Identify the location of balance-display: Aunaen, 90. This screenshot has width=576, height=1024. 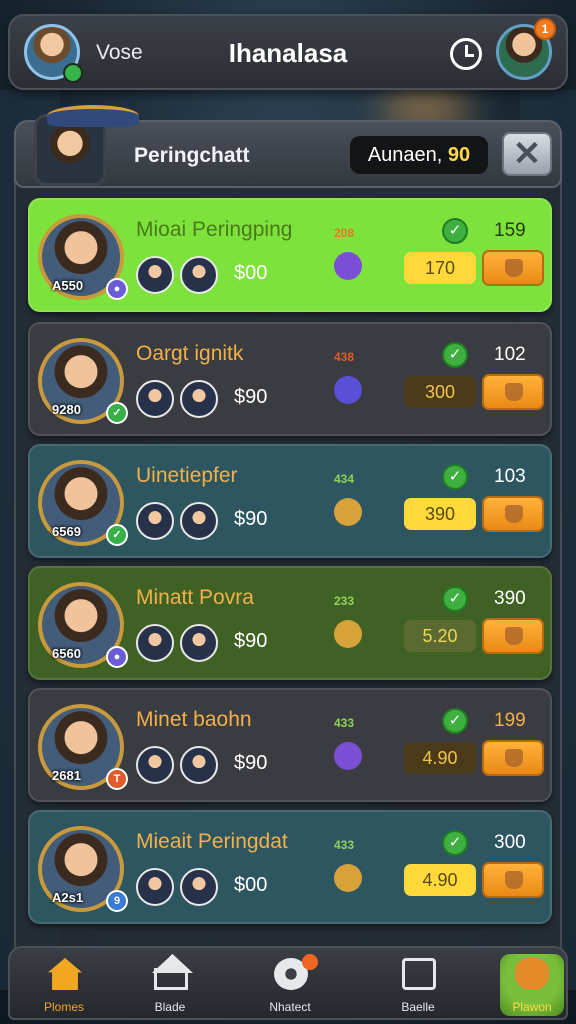
(419, 155).